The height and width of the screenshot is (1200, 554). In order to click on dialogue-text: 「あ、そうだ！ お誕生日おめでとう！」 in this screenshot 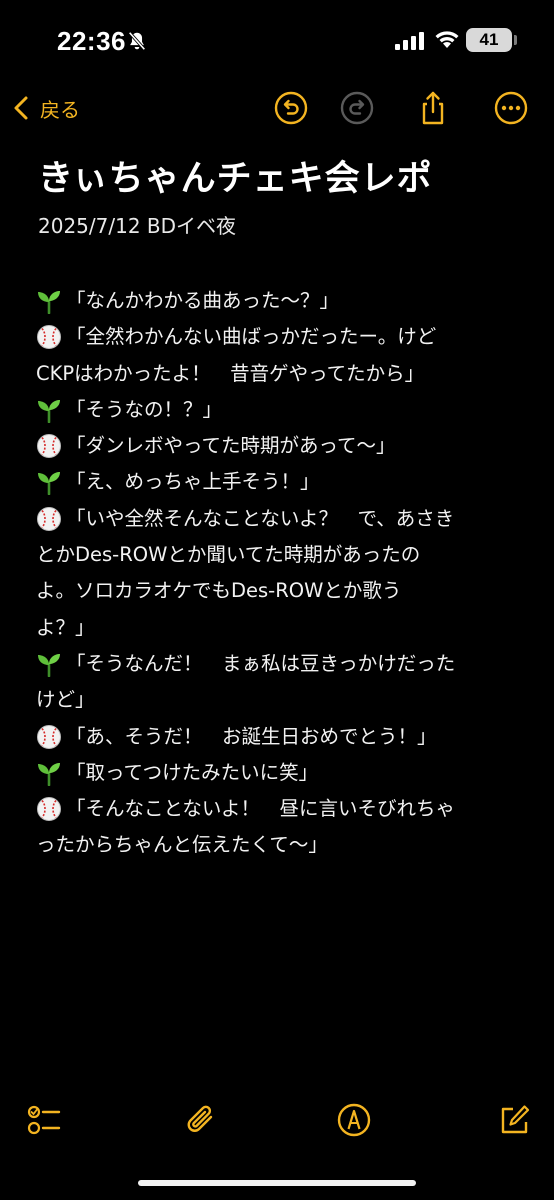, I will do `click(251, 736)`.